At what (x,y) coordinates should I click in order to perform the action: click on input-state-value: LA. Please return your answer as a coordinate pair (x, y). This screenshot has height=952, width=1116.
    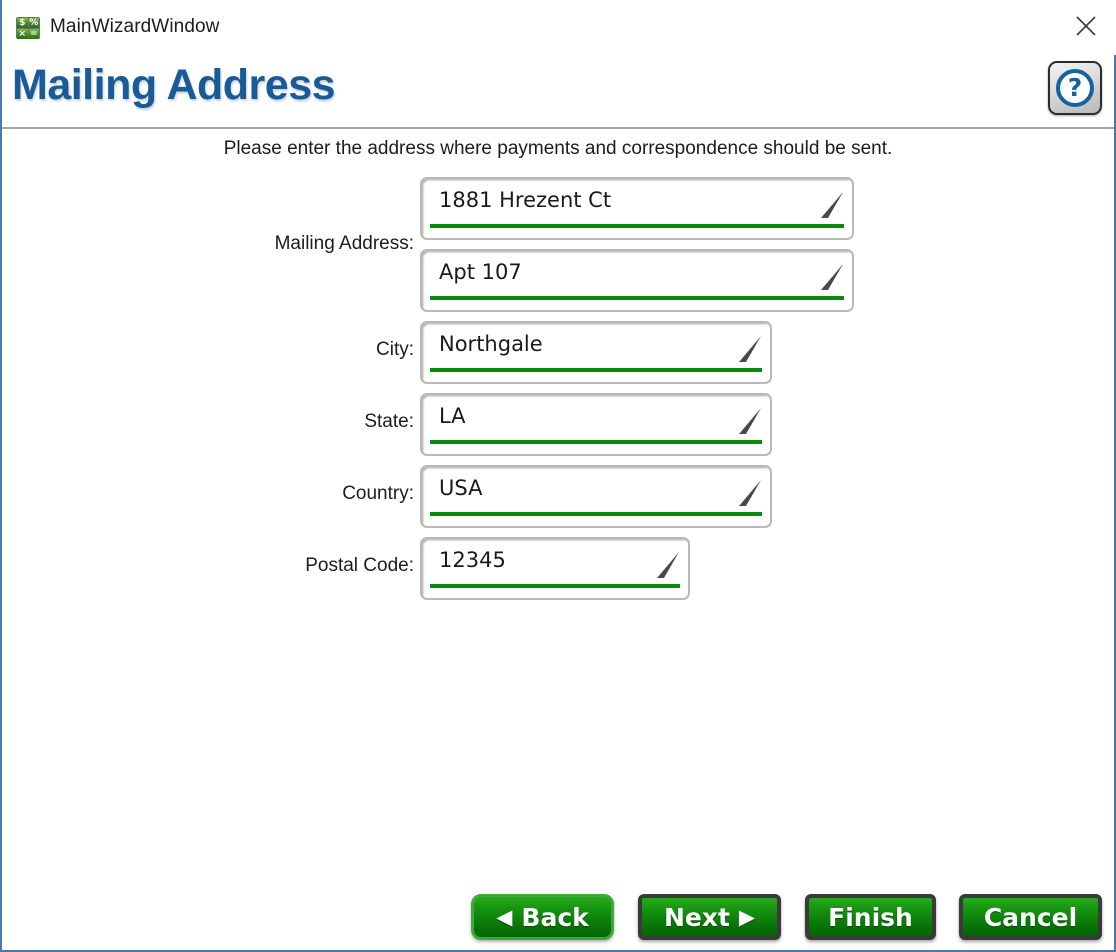
    Looking at the image, I should click on (452, 416).